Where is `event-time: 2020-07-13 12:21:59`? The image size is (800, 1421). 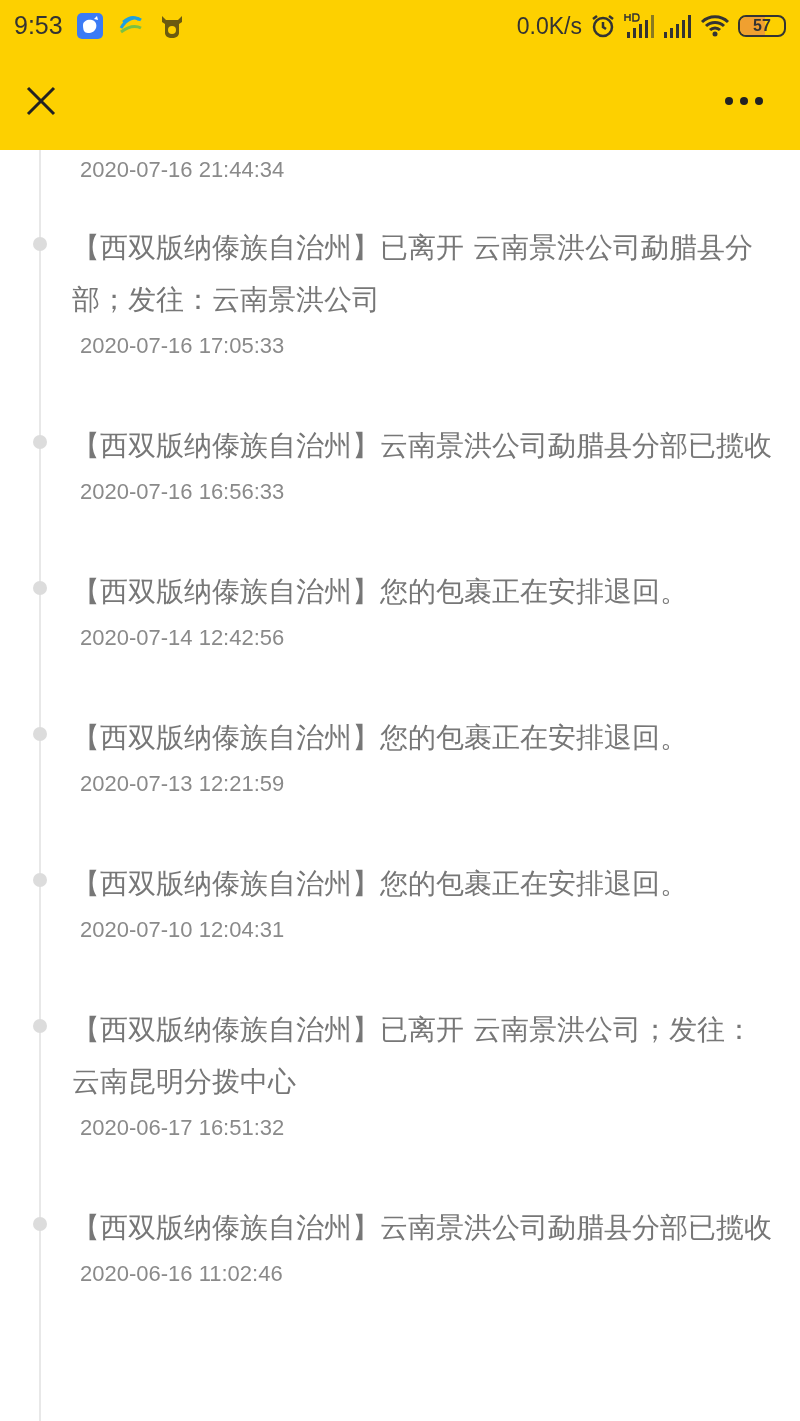
event-time: 2020-07-13 12:21:59 is located at coordinates (183, 784).